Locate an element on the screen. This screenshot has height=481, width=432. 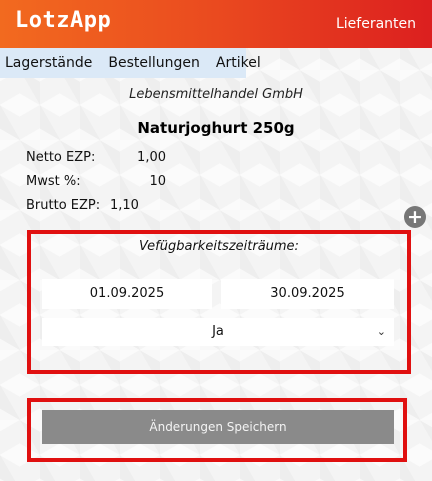
price-row-vat: Mwst %: 10 is located at coordinates (96, 181).